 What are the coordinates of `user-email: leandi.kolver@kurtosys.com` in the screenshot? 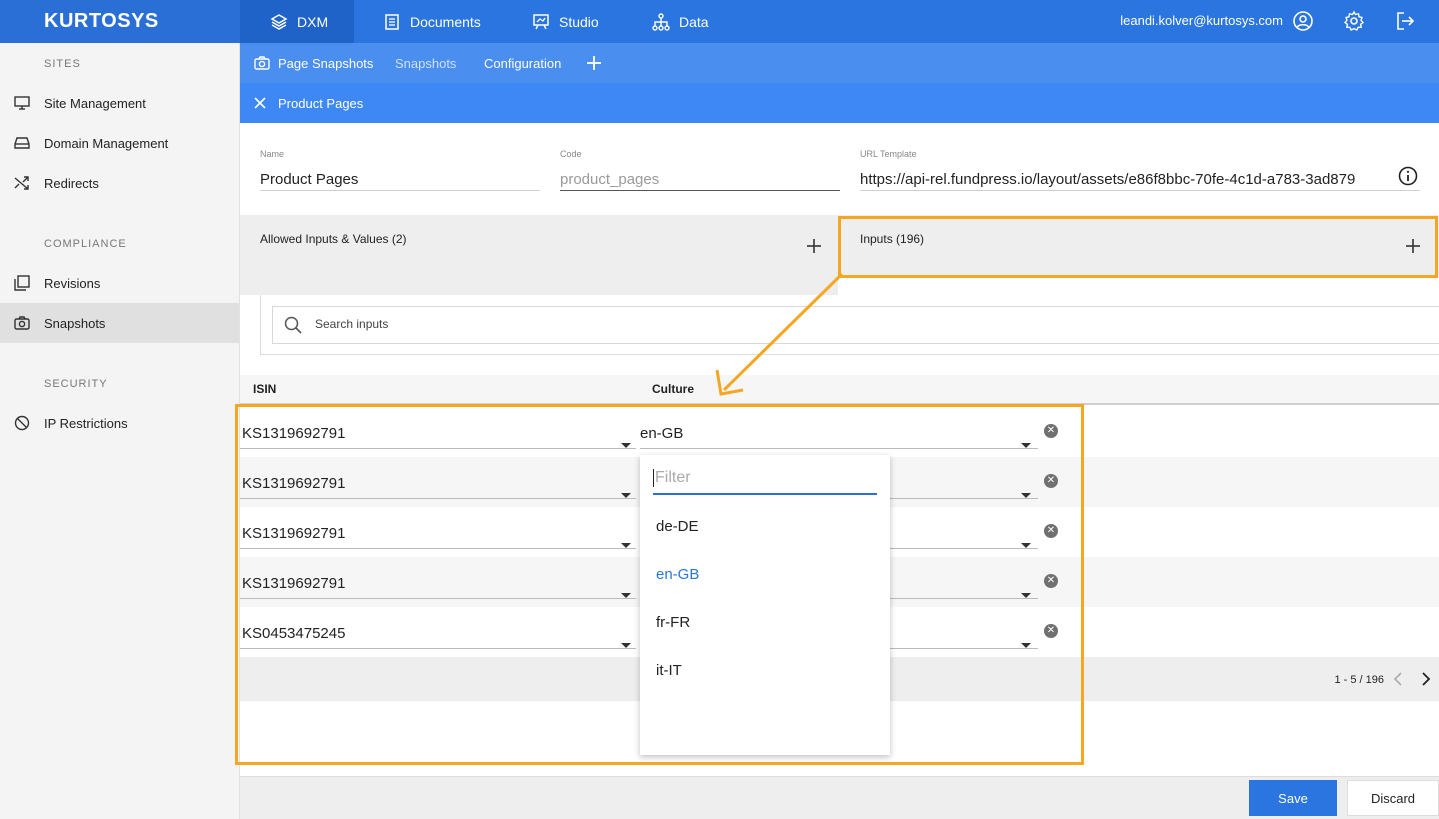 It's located at (1201, 20).